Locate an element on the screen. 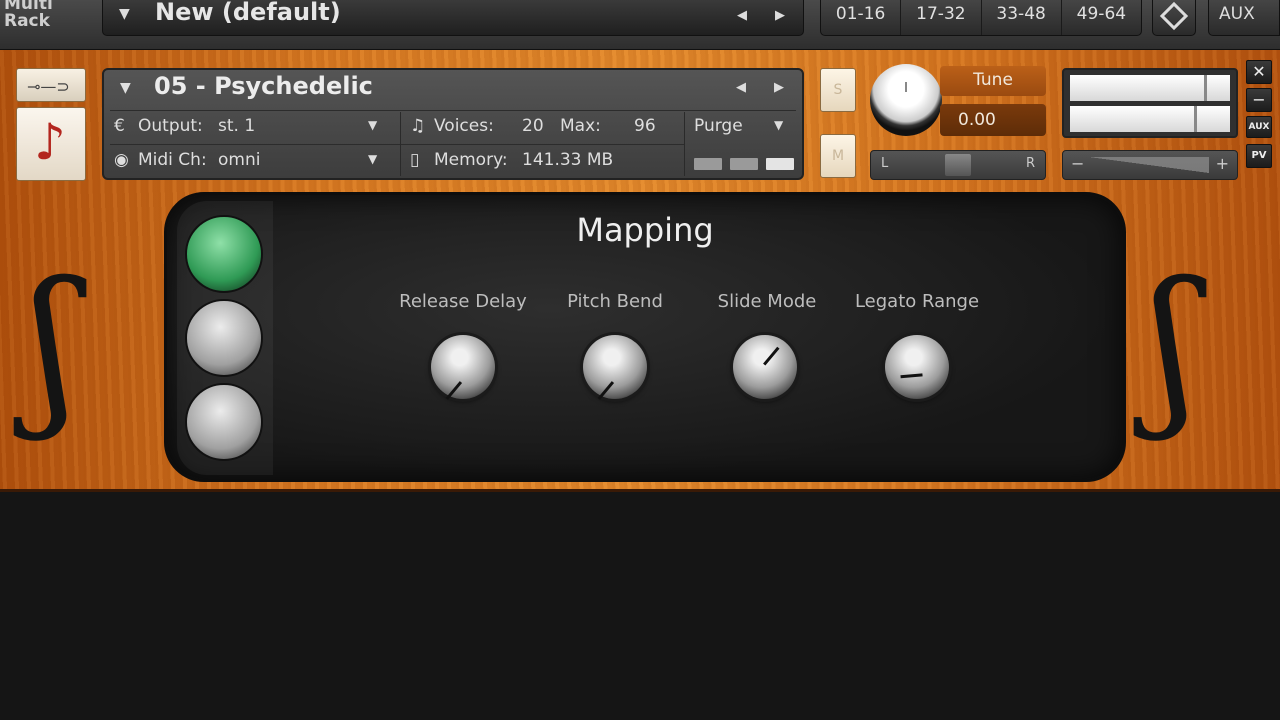 The width and height of the screenshot is (1280, 720). multi-preset-name: New (default) is located at coordinates (248, 13).